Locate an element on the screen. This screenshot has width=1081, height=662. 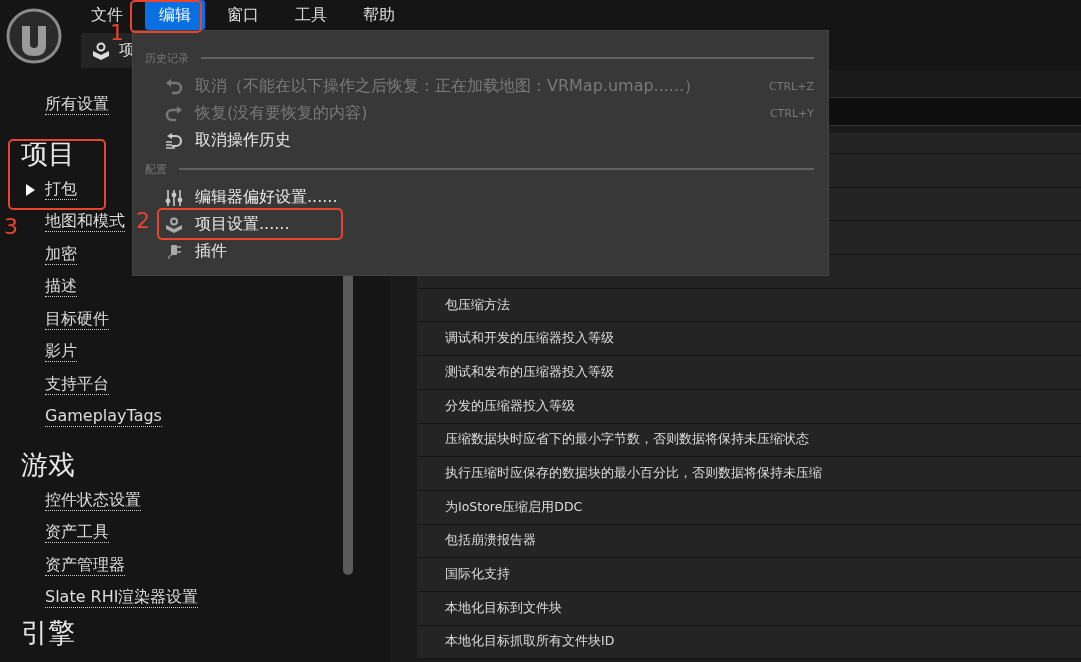
sidebar-link: GameplayTags is located at coordinates (103, 417).